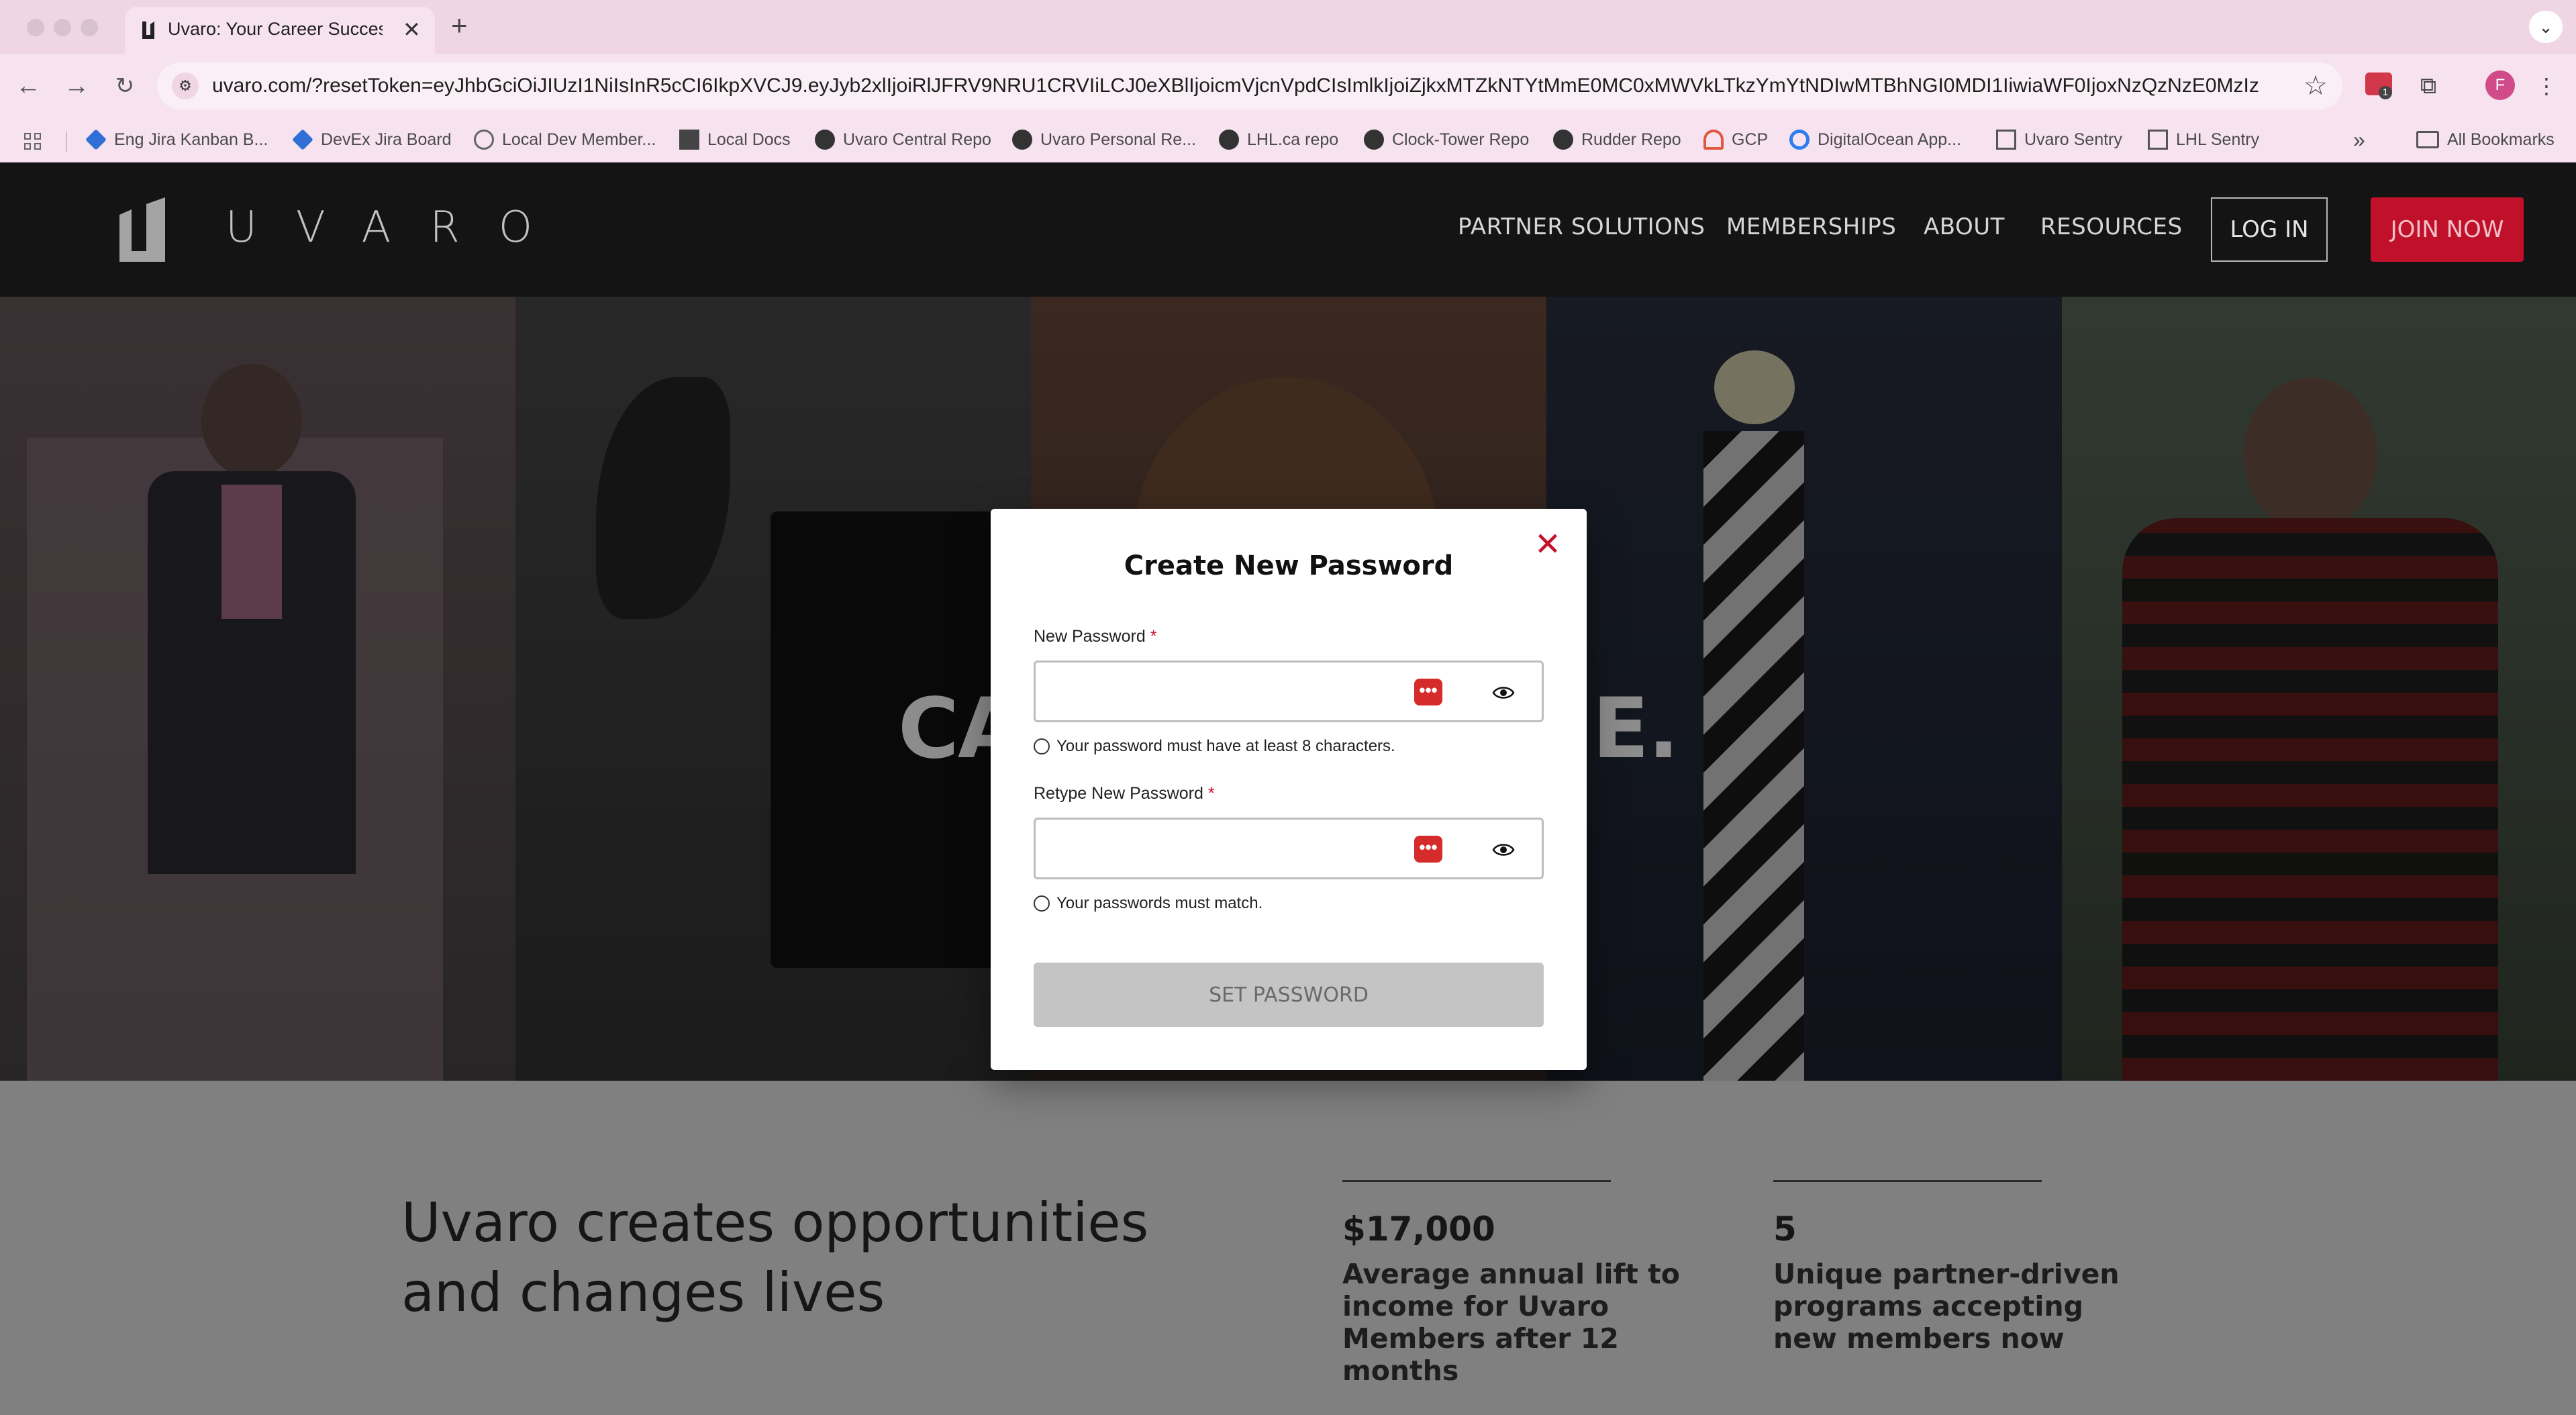 This screenshot has width=2576, height=1415. What do you see at coordinates (2428, 86) in the screenshot?
I see `extensions-puzzle-icon: ⧉` at bounding box center [2428, 86].